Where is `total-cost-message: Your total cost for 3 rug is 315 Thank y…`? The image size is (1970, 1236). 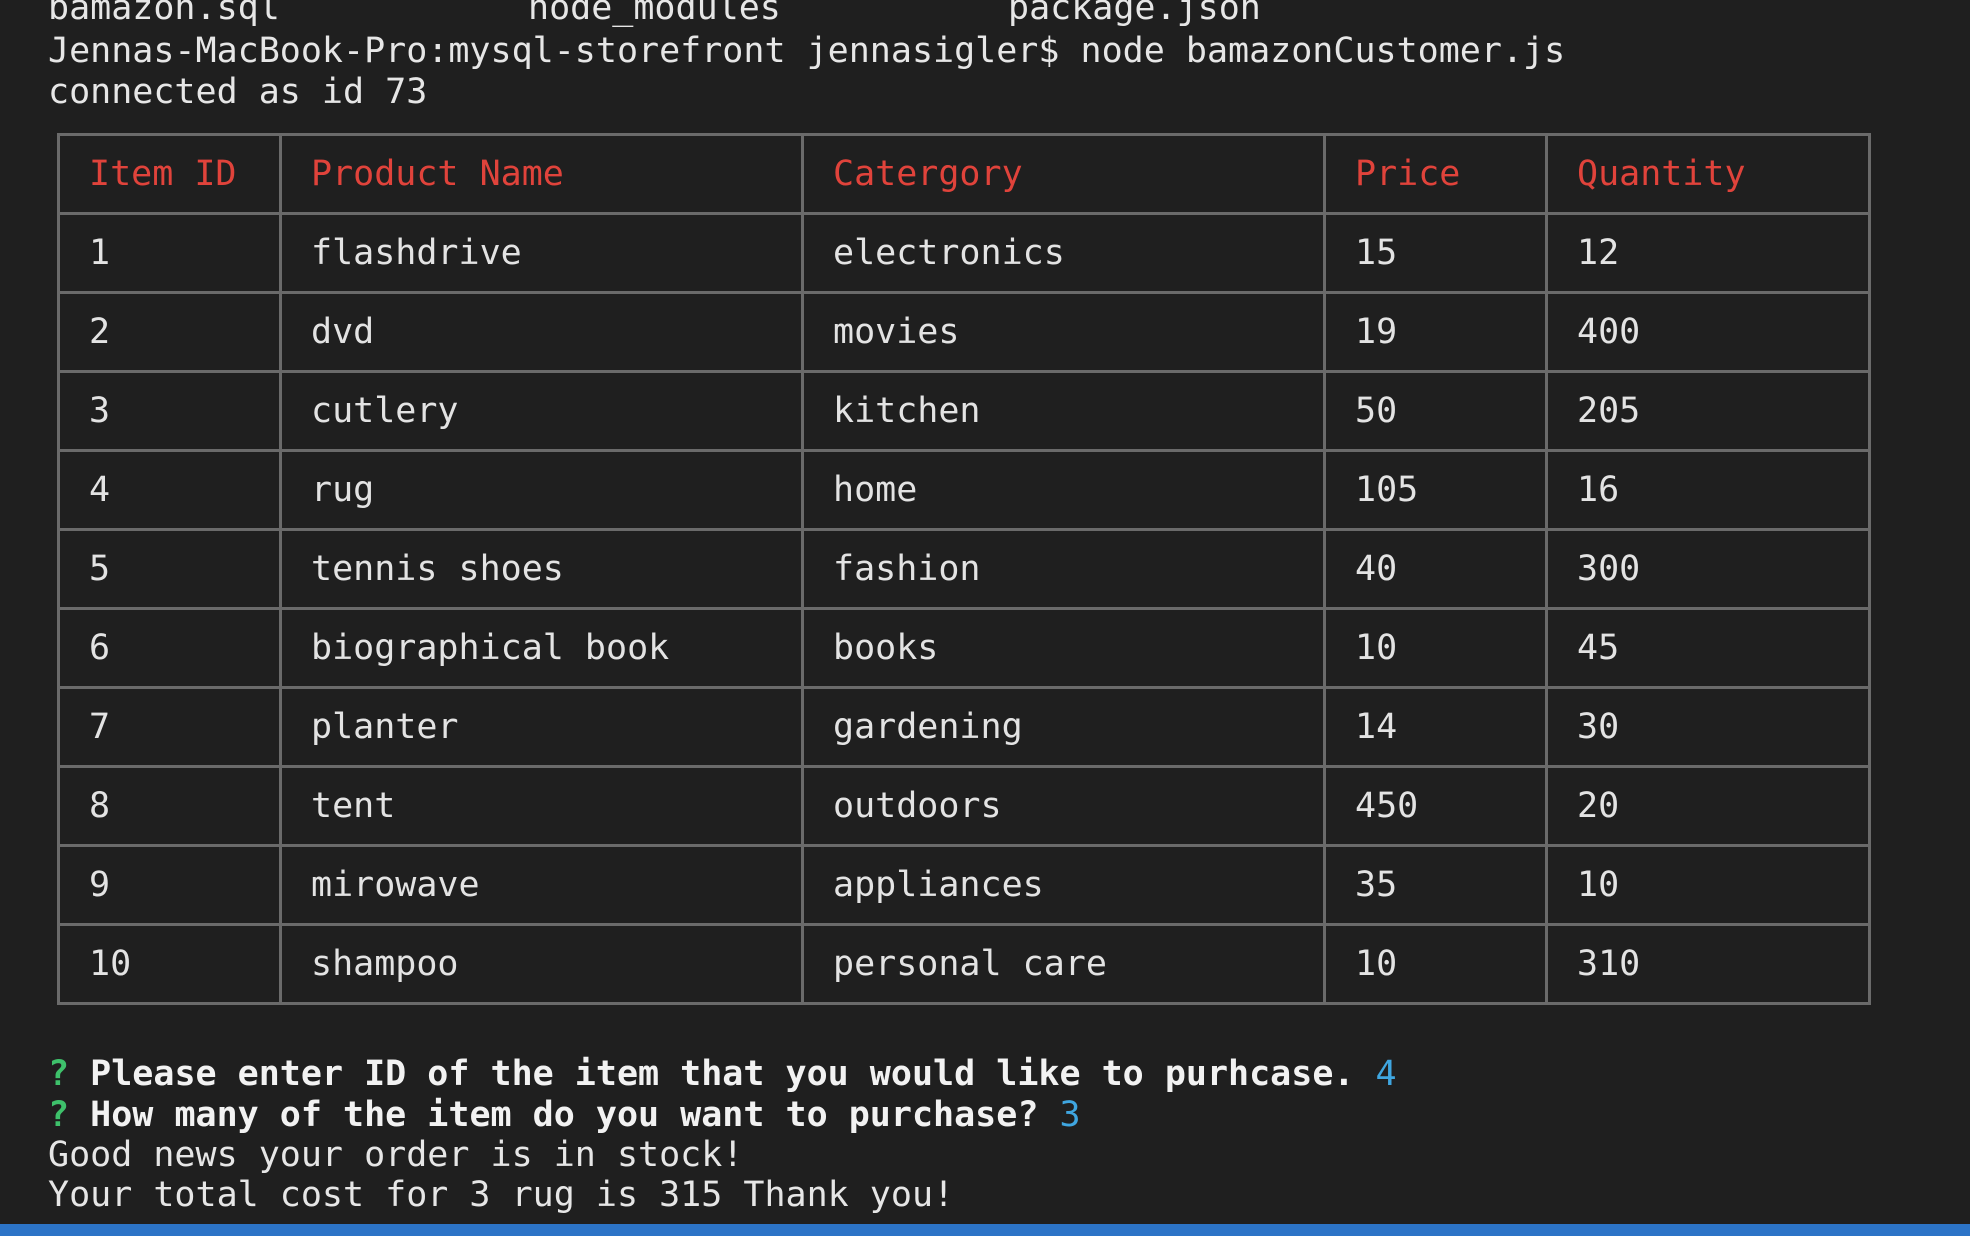 total-cost-message: Your total cost for 3 rug is 315 Thank y… is located at coordinates (501, 1195).